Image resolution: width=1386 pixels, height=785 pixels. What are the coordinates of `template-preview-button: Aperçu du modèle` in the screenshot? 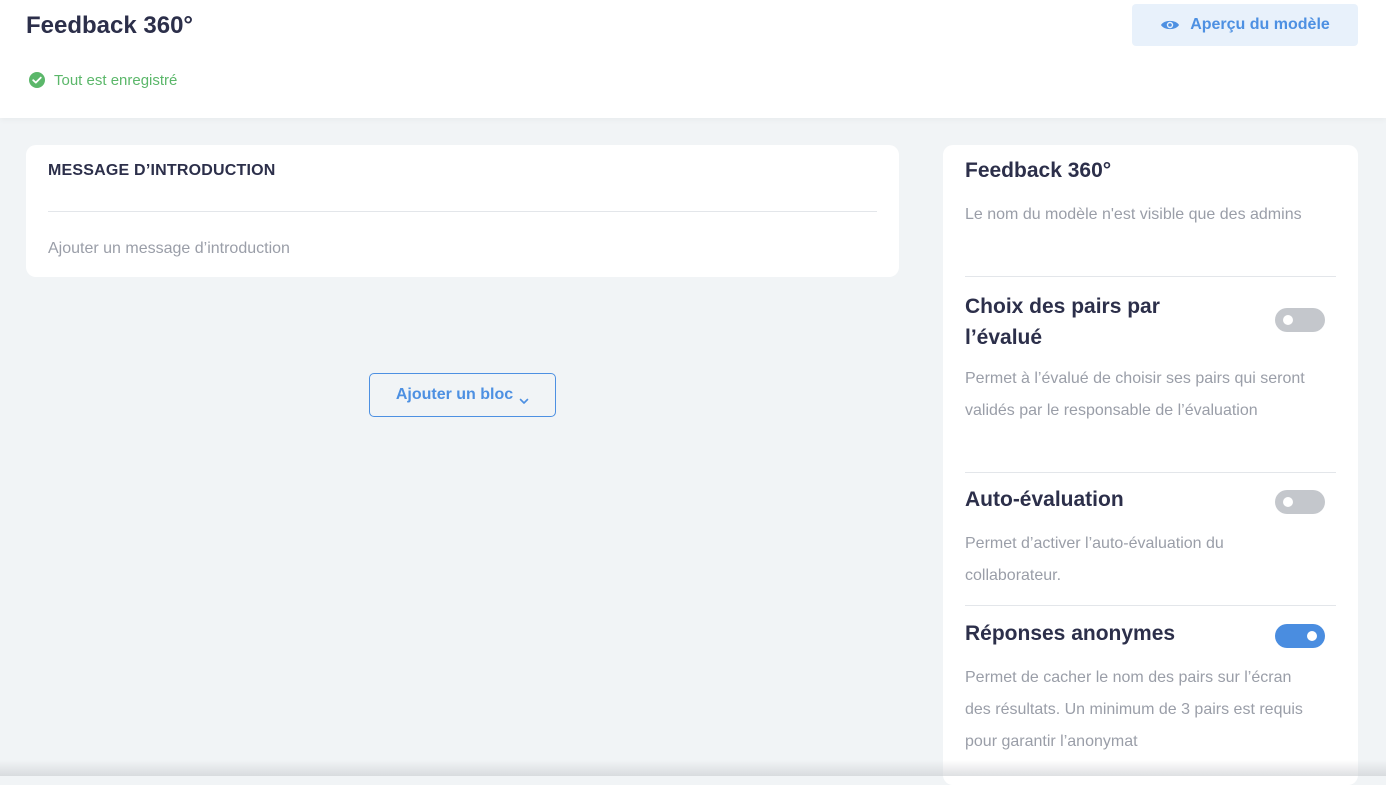 It's located at (1245, 25).